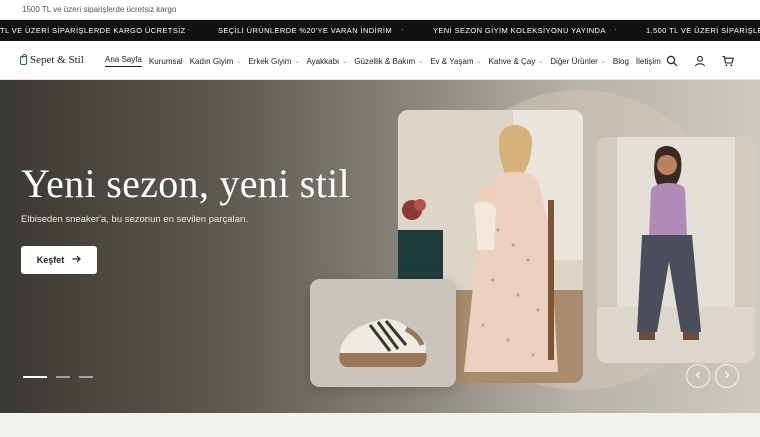 The image size is (760, 437). I want to click on menu-item-home-living: Ev & Yaşam ⌄, so click(455, 61).